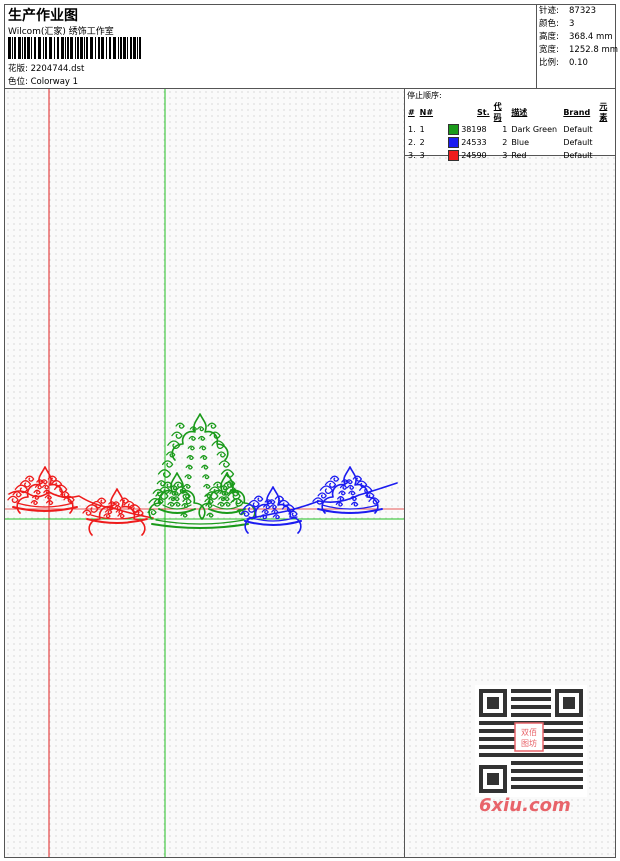  What do you see at coordinates (568, 11) in the screenshot?
I see `stat-stitches: 针迹: 87323` at bounding box center [568, 11].